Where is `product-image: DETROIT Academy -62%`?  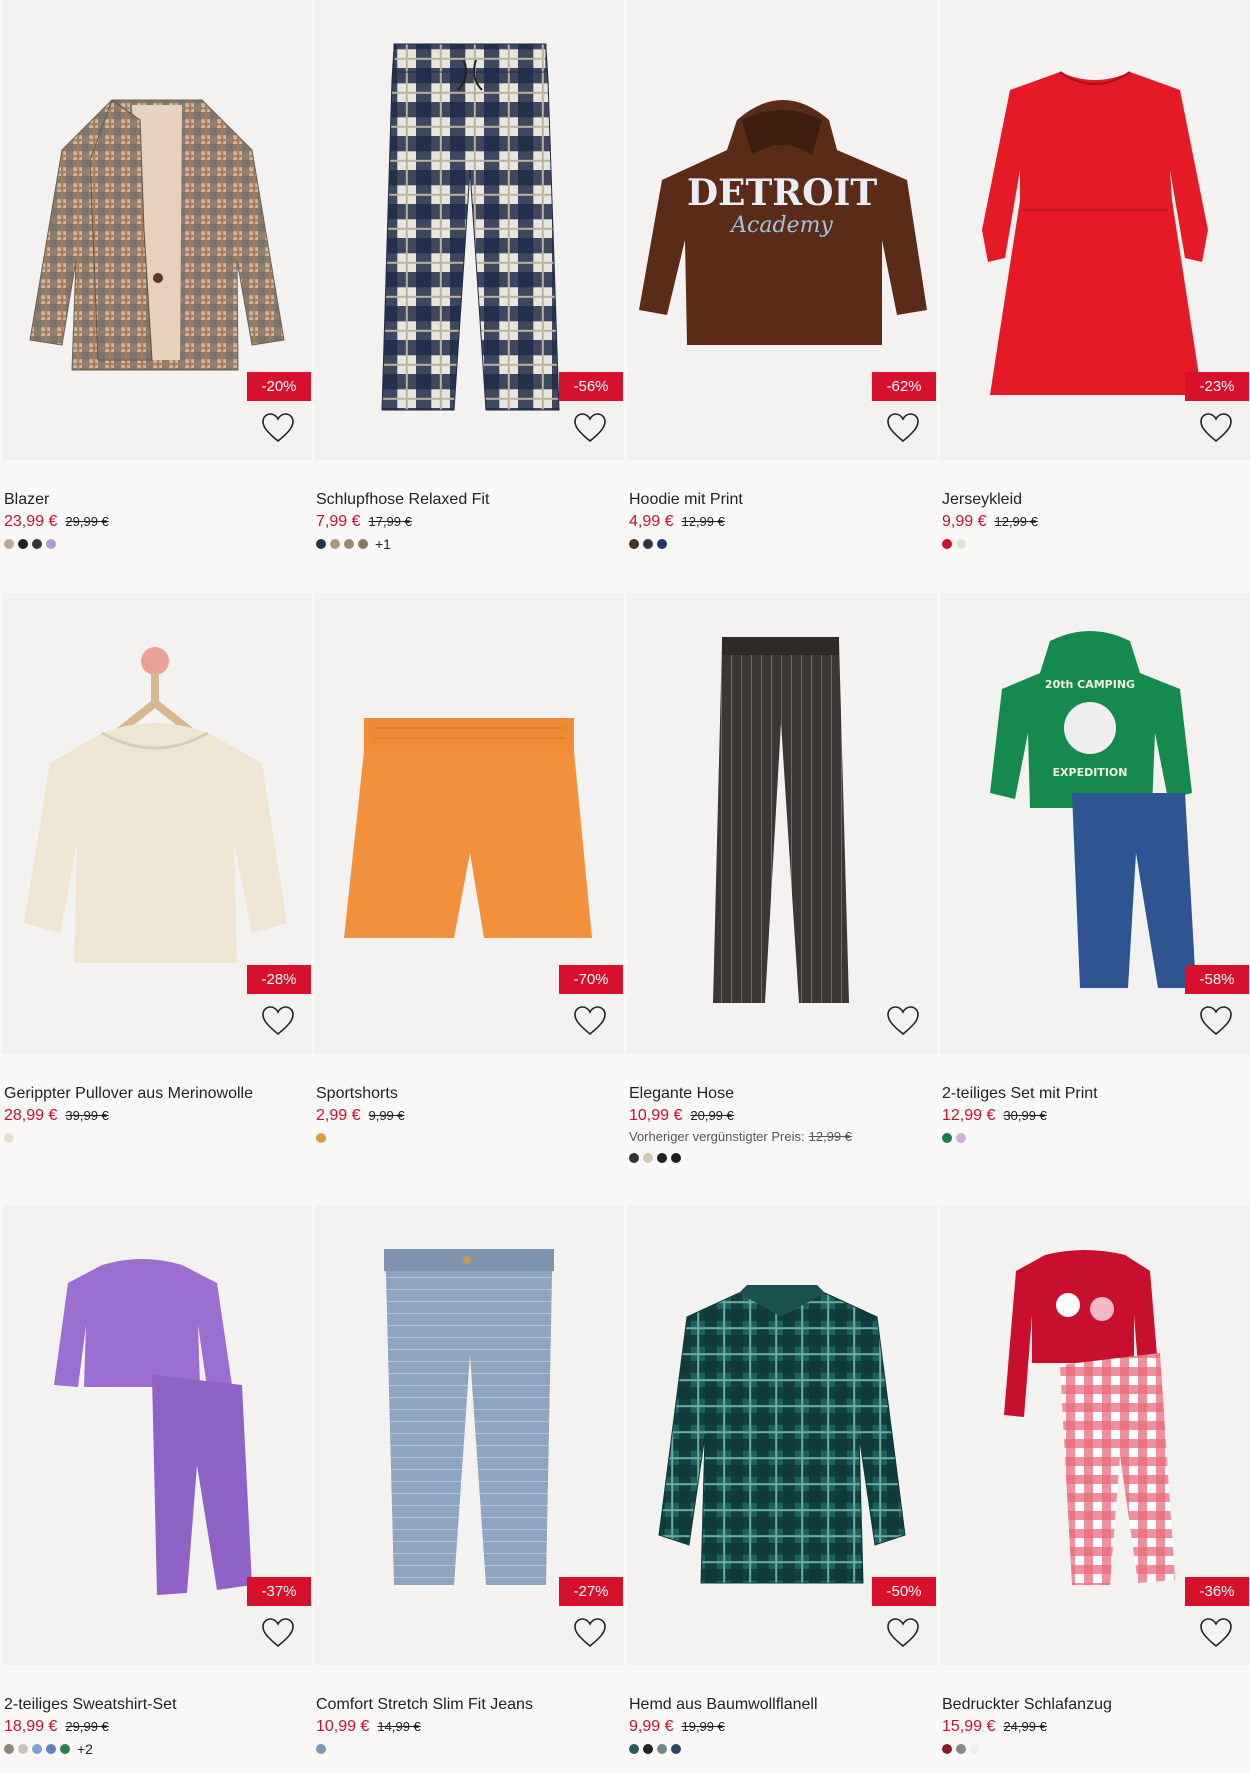 product-image: DETROIT Academy -62% is located at coordinates (782, 230).